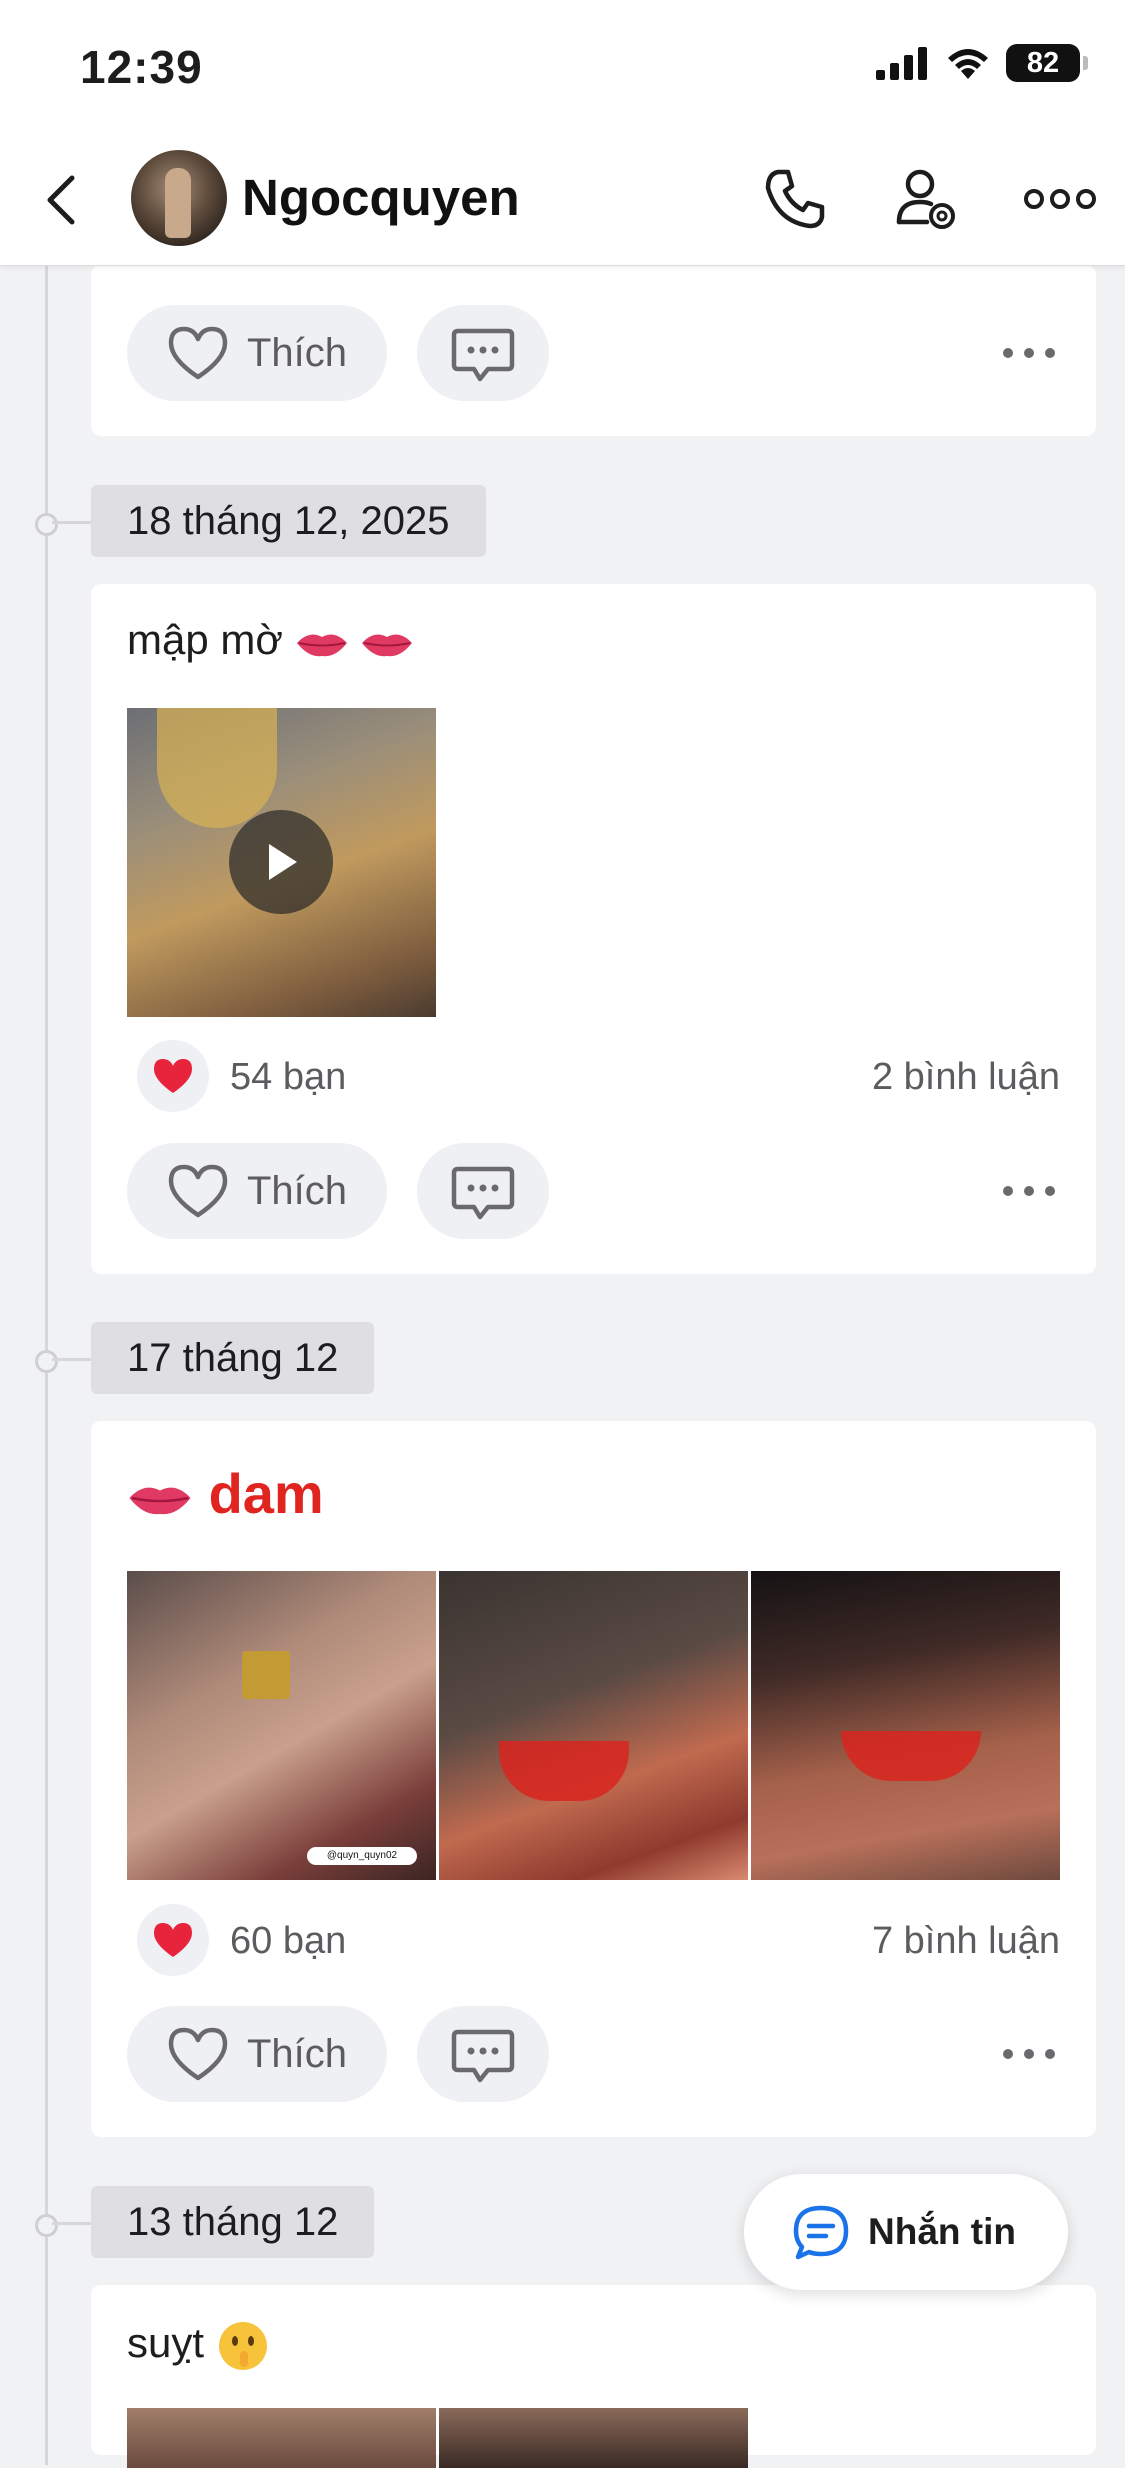 The width and height of the screenshot is (1125, 2468). What do you see at coordinates (288, 1941) in the screenshot?
I see `reaction-count: 60 bạn` at bounding box center [288, 1941].